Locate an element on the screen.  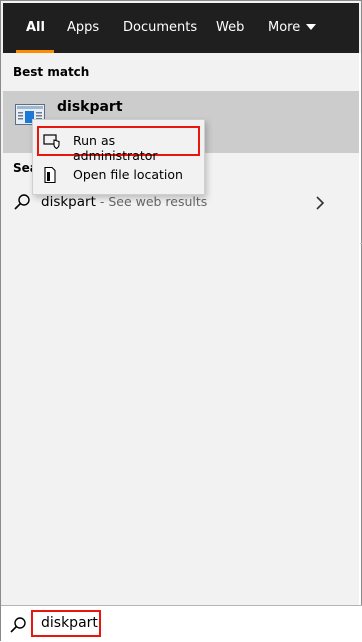
open-file-location-label: Open file location is located at coordinates (128, 174).